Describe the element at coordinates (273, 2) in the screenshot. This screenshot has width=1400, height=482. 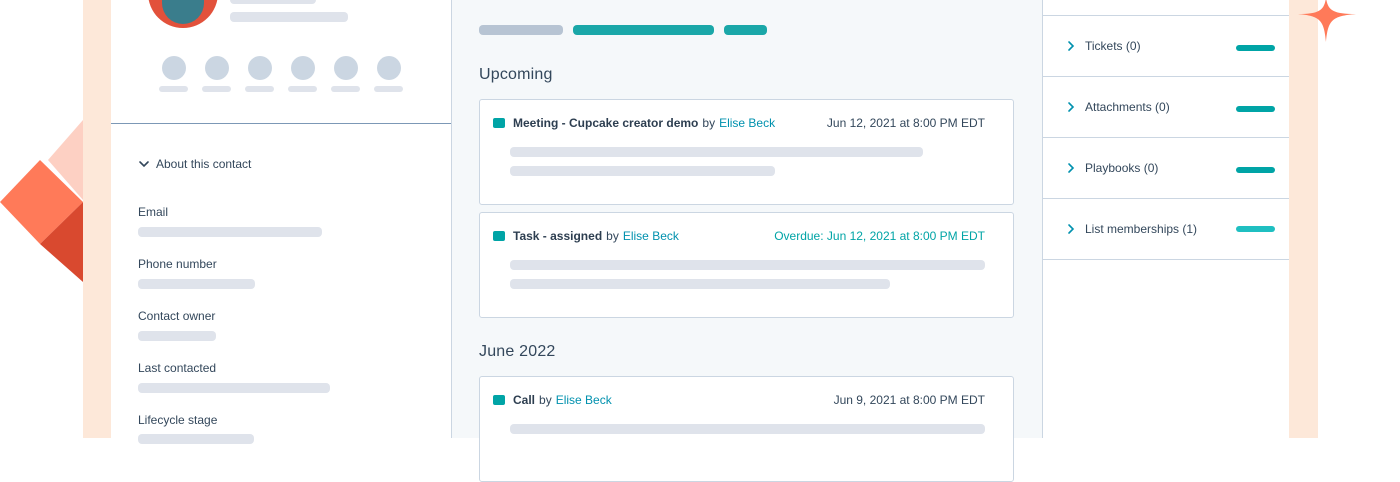
I see `contact-name-placeholder` at that location.